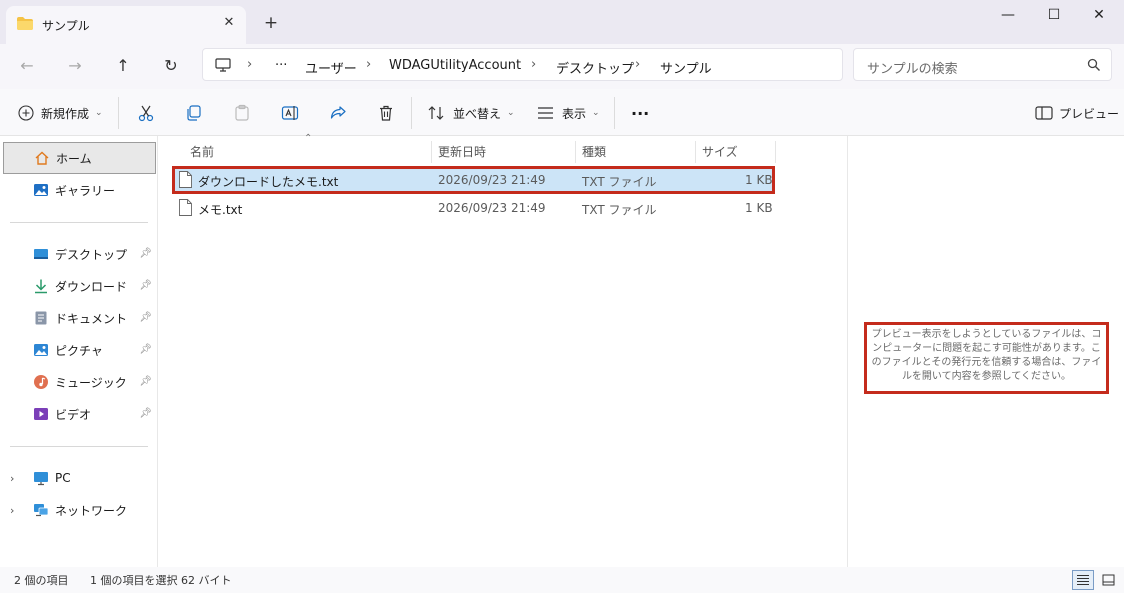 The height and width of the screenshot is (593, 1124). Describe the element at coordinates (595, 67) in the screenshot. I see `breadcrumb-desktop: デスクトップ` at that location.